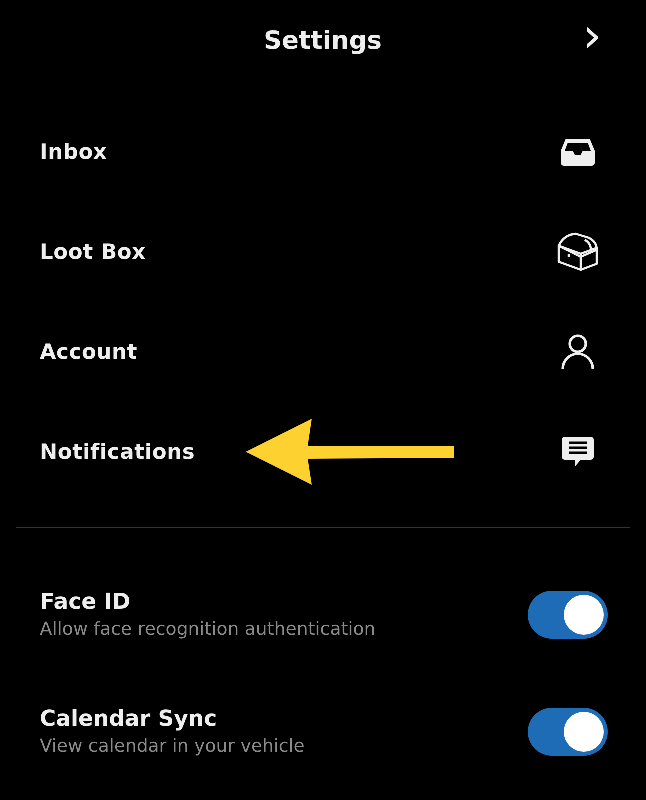 The height and width of the screenshot is (800, 646). I want to click on setting-title: Face ID, so click(86, 602).